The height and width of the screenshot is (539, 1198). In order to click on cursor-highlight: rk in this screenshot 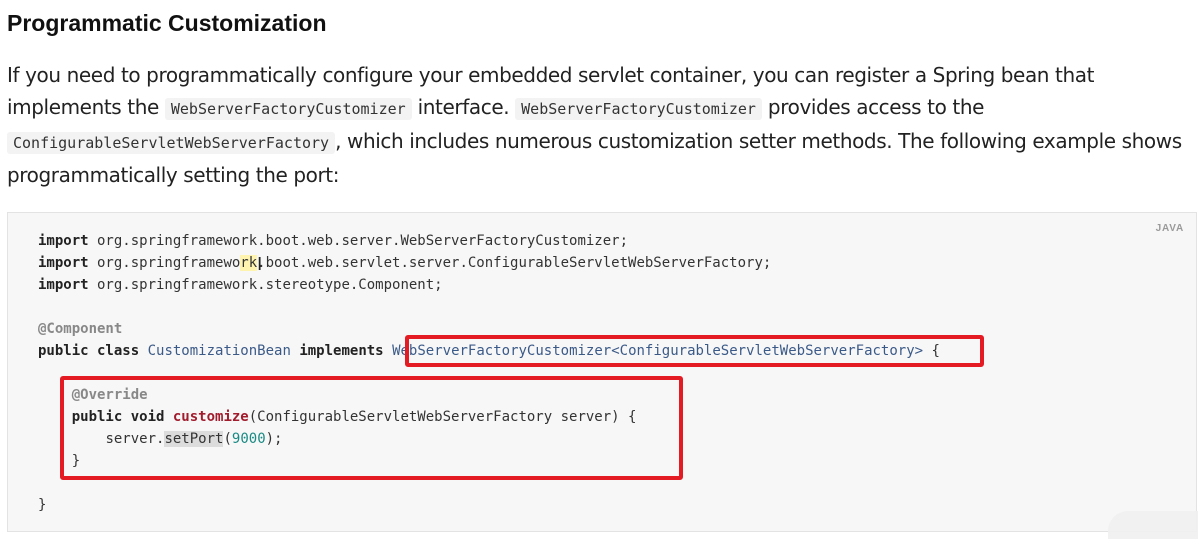, I will do `click(249, 263)`.